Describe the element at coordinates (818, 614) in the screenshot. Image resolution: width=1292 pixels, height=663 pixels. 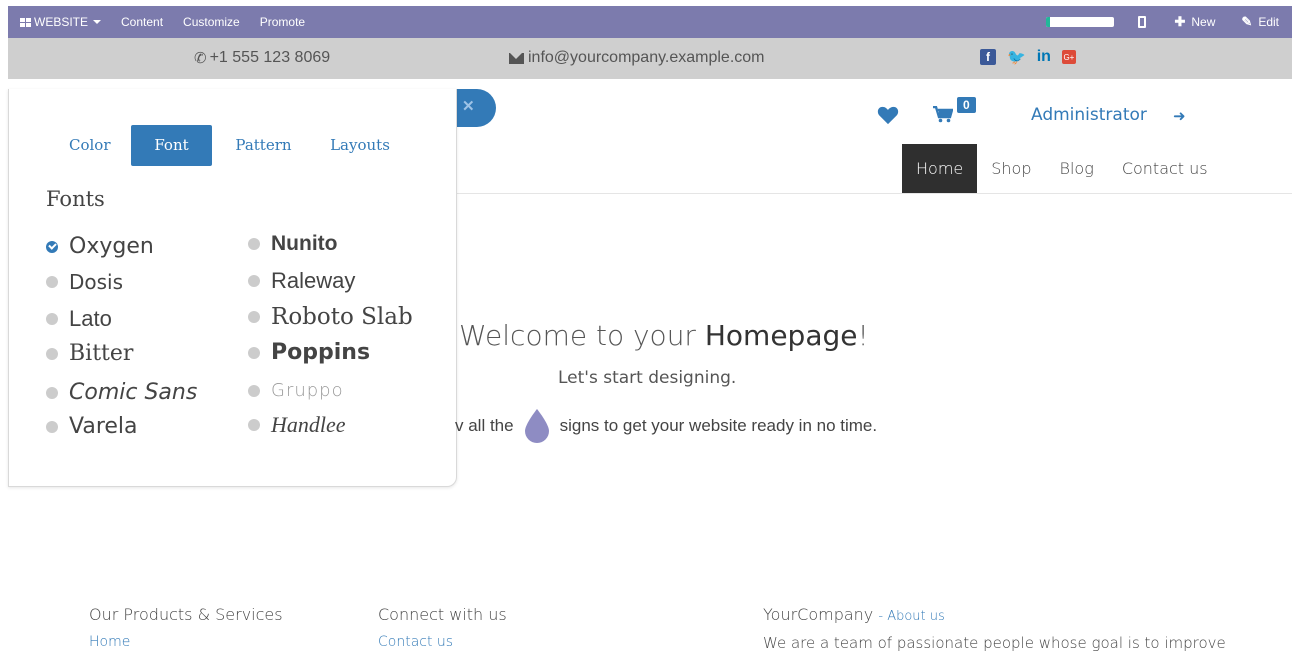
I see `company-name: YourCompany` at that location.